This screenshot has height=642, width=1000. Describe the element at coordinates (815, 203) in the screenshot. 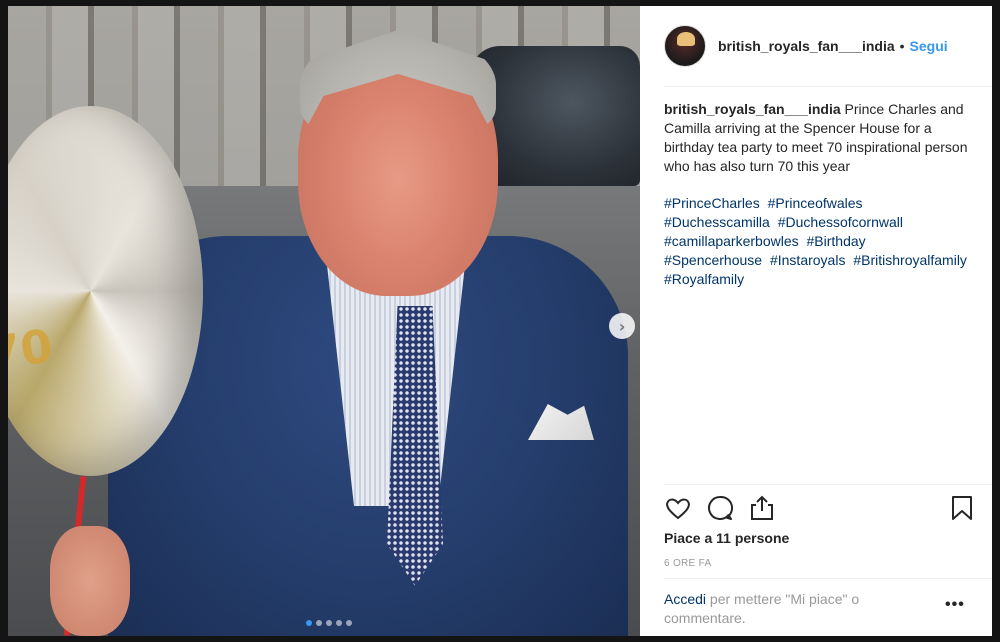

I see `hashtag-link: #Princeofwales` at that location.